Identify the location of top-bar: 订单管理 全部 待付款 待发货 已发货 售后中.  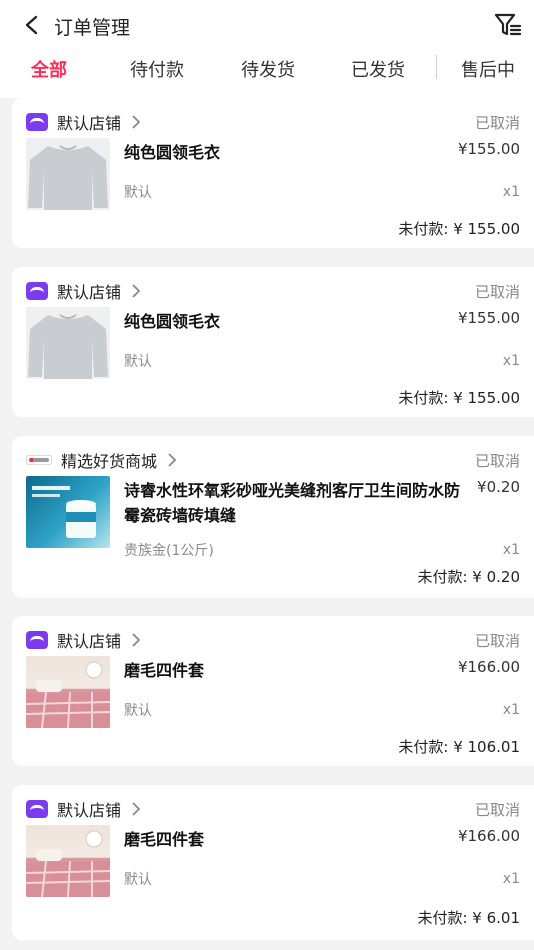
(267, 49).